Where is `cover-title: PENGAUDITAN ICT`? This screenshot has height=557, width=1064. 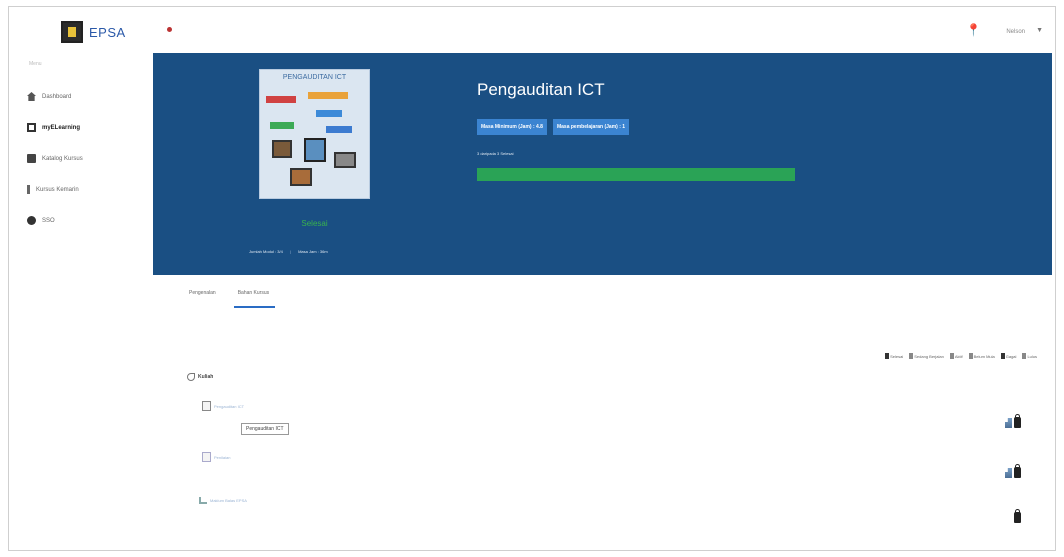 cover-title: PENGAUDITAN ICT is located at coordinates (314, 77).